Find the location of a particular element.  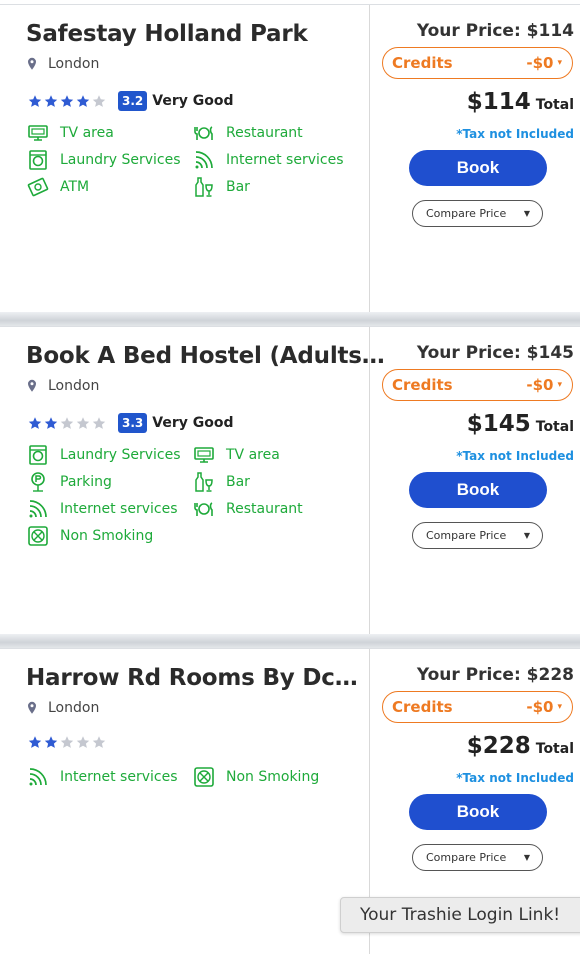

rating-text: Very Good is located at coordinates (193, 101).